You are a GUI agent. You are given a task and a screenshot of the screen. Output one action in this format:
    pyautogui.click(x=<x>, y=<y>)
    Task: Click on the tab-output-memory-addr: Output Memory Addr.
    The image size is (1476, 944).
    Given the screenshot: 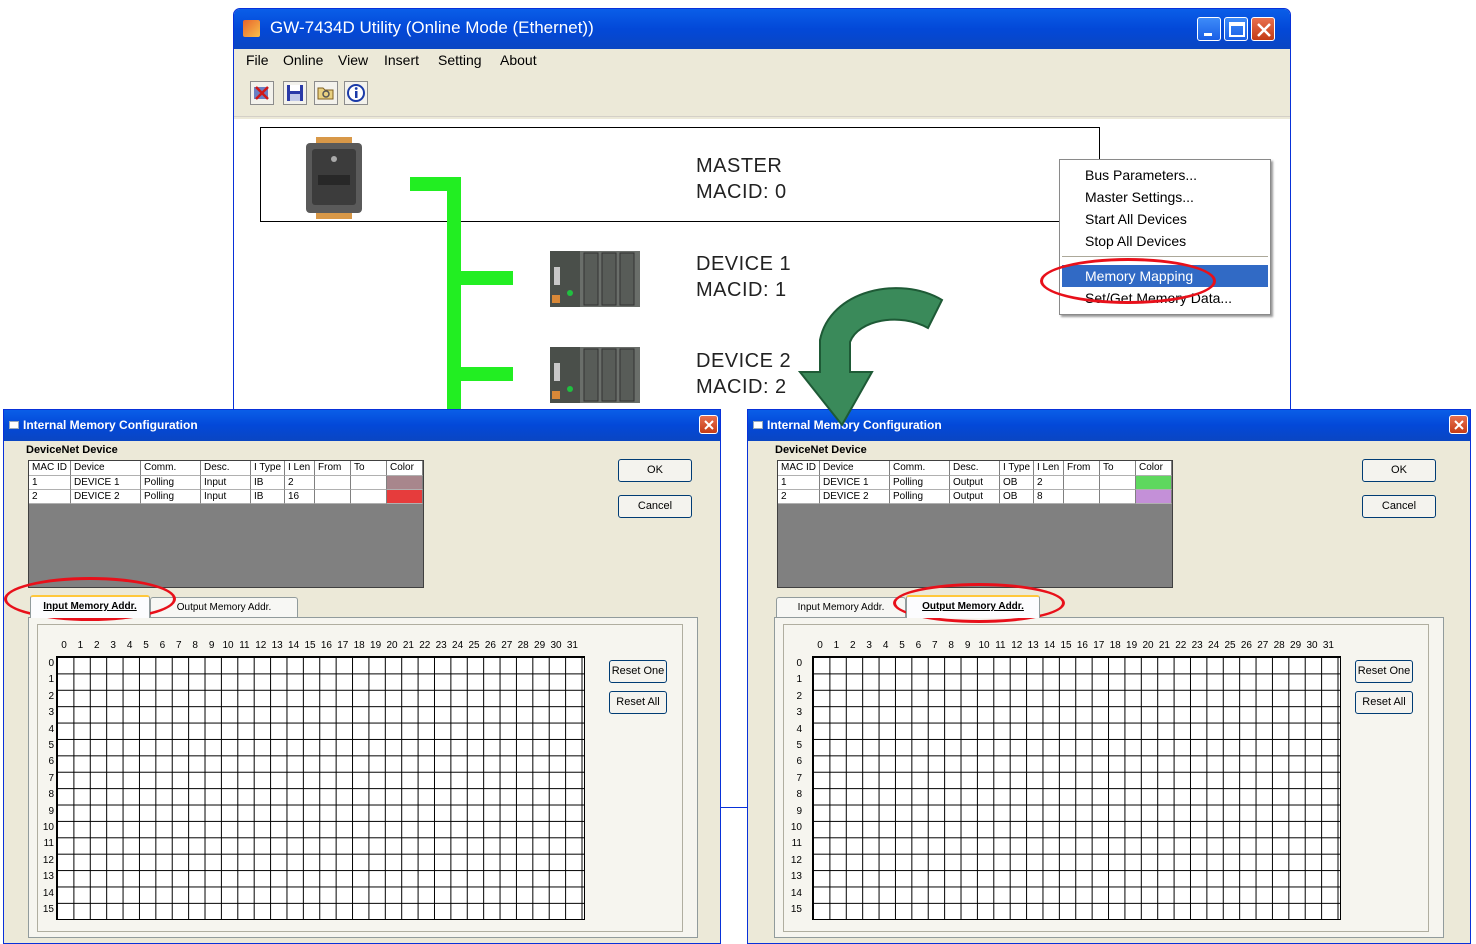 What is the action you would take?
    pyautogui.click(x=973, y=606)
    